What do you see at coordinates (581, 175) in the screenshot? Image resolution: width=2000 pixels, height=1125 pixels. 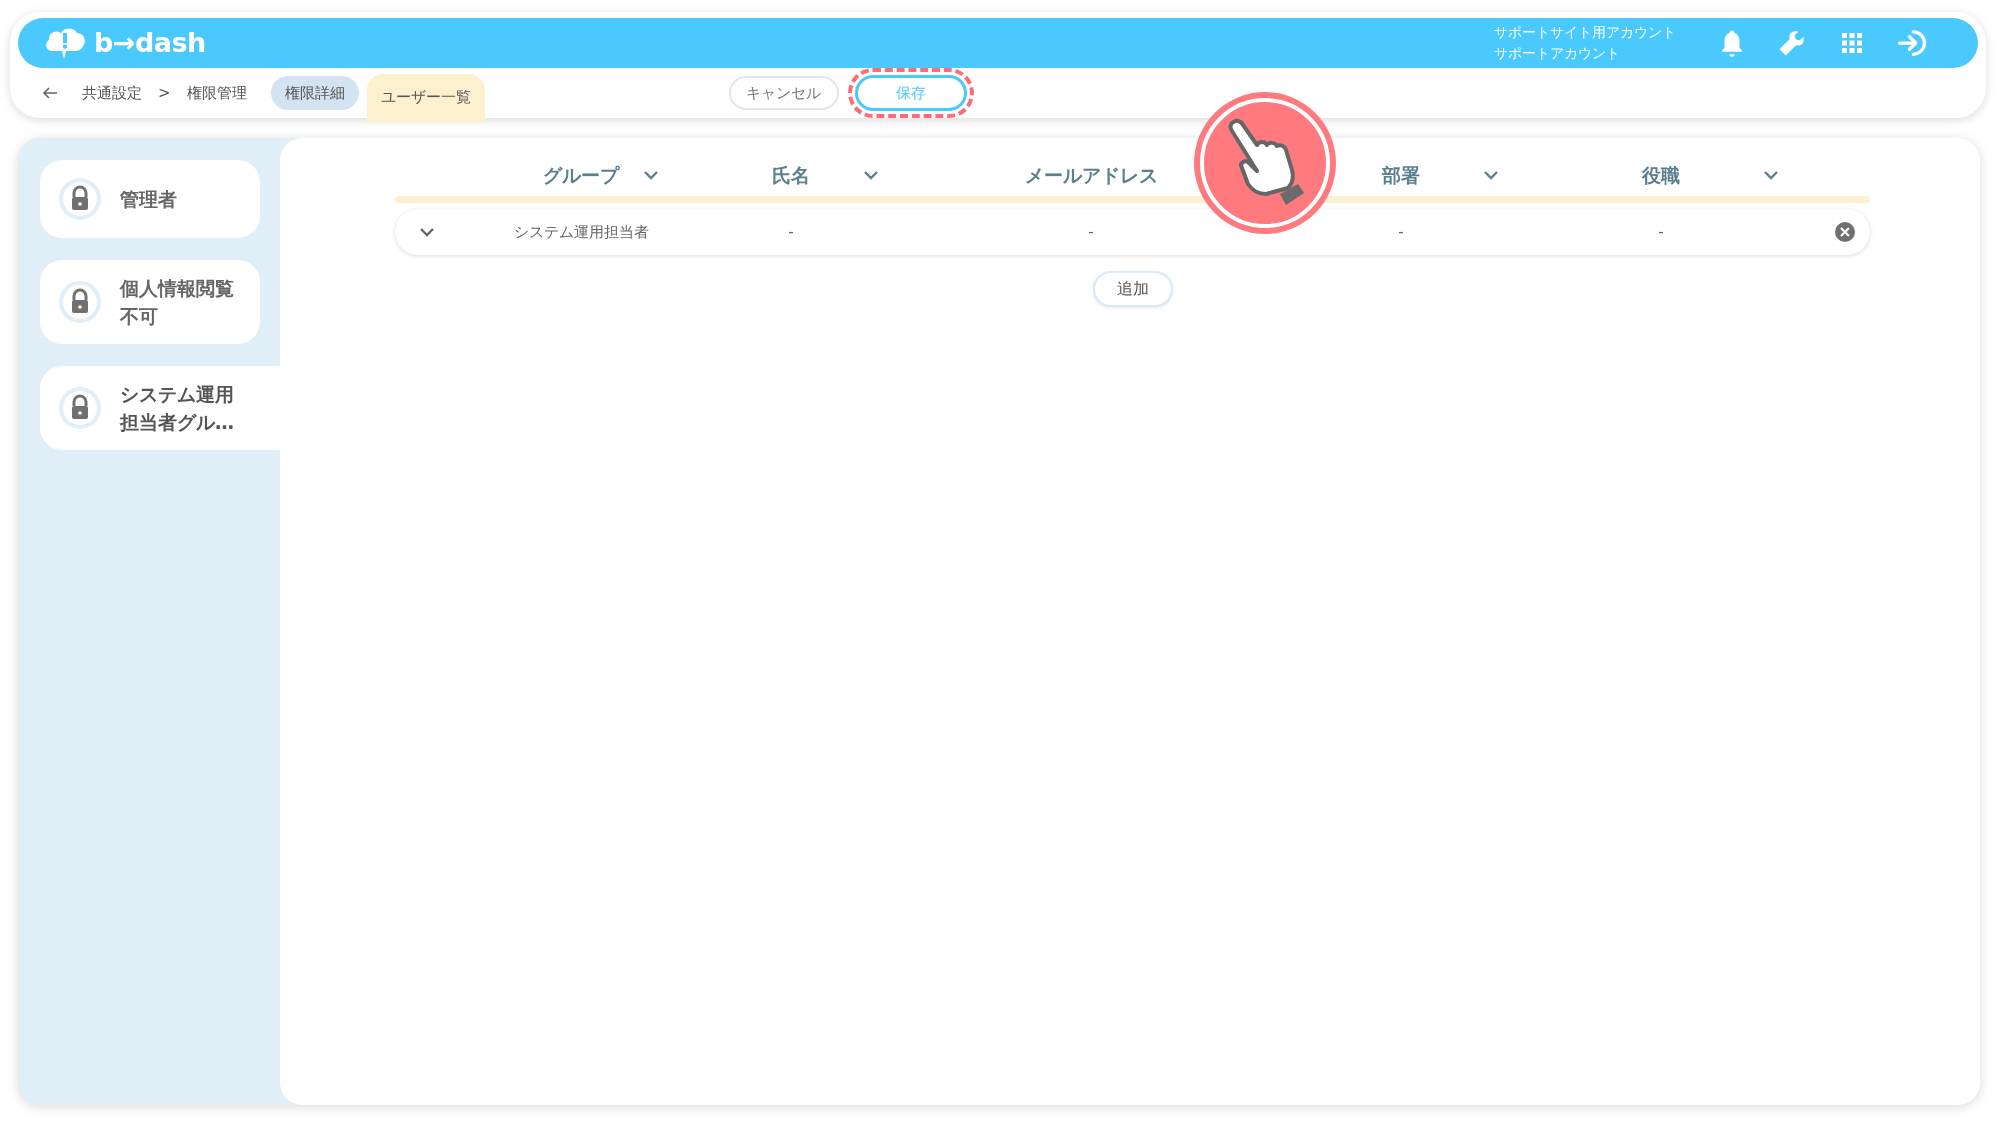 I see `column-header: グループ` at bounding box center [581, 175].